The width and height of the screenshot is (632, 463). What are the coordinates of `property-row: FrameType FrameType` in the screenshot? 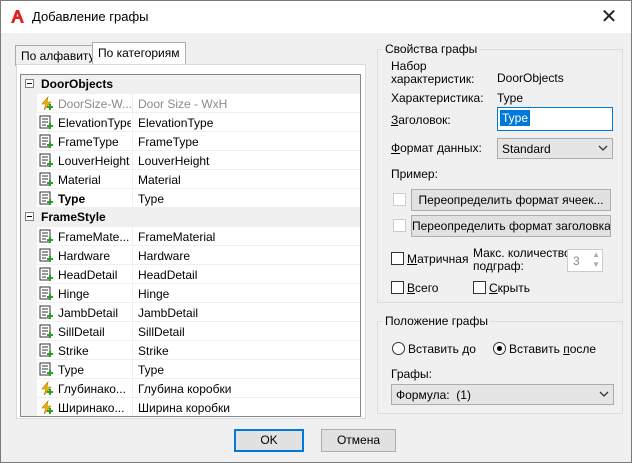 It's located at (190, 141).